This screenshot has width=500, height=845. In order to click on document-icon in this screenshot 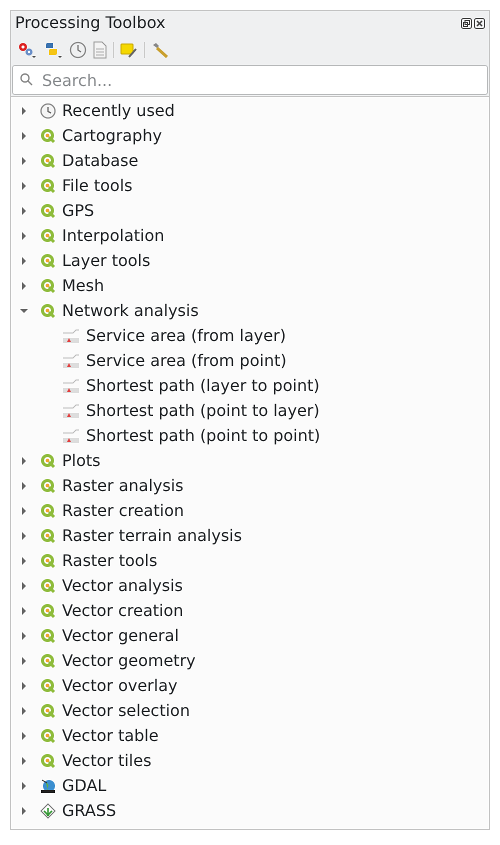, I will do `click(100, 50)`.